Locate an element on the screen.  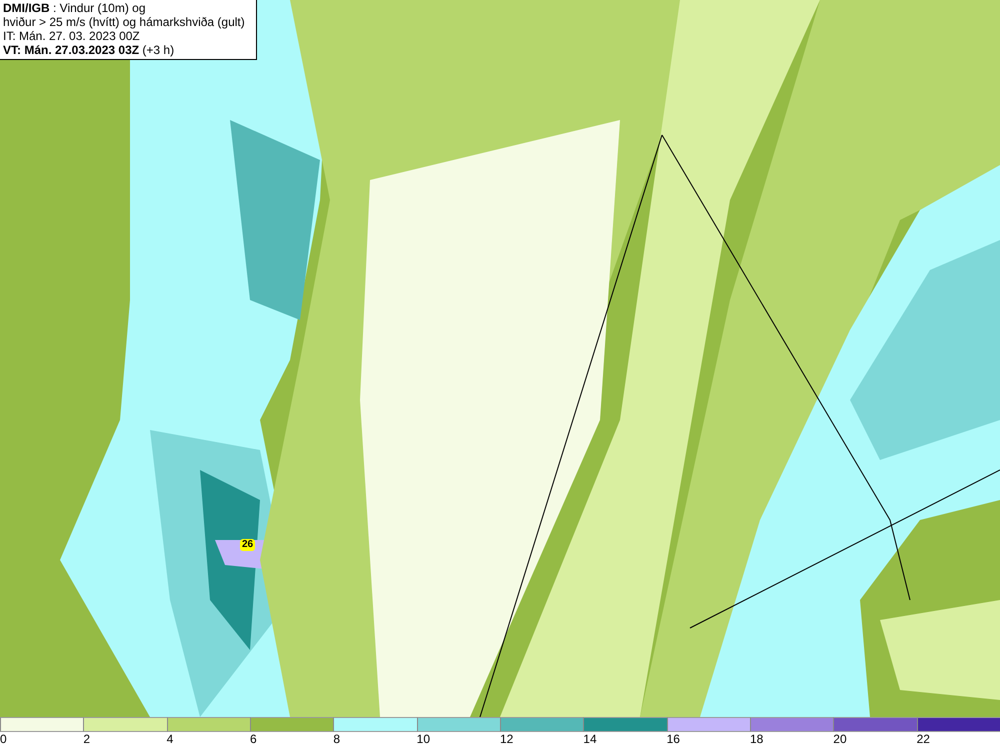
legend-tick-label: 14 is located at coordinates (590, 739).